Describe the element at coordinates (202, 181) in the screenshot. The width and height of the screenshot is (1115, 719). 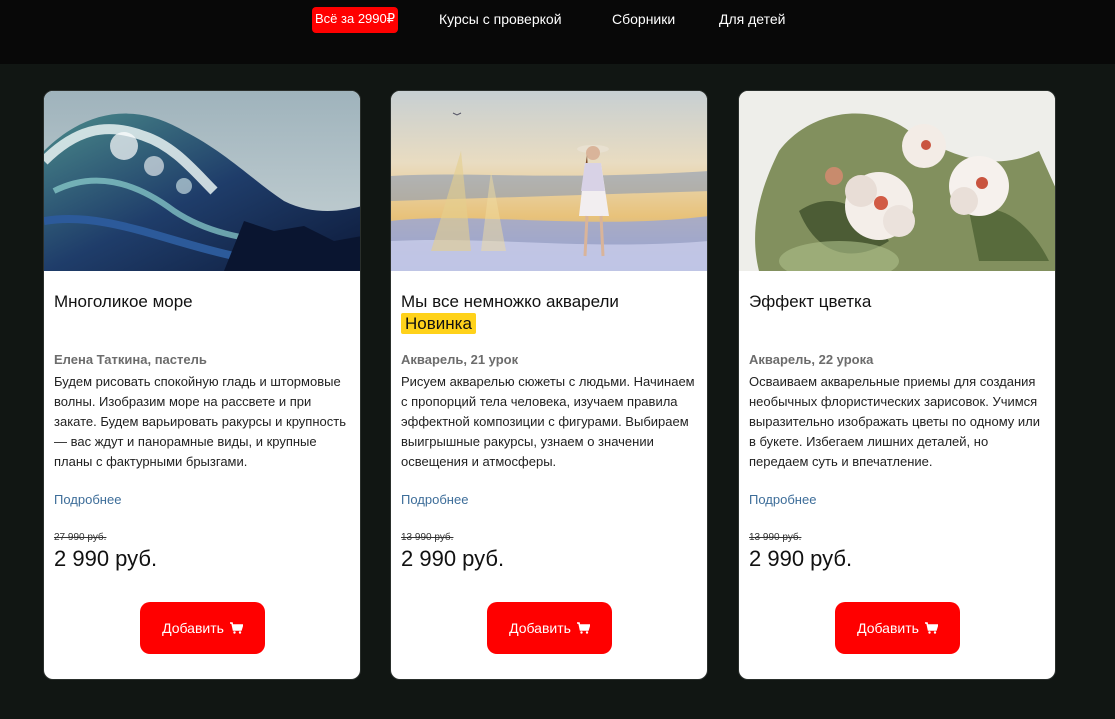
I see `course-image-stormy-sea` at that location.